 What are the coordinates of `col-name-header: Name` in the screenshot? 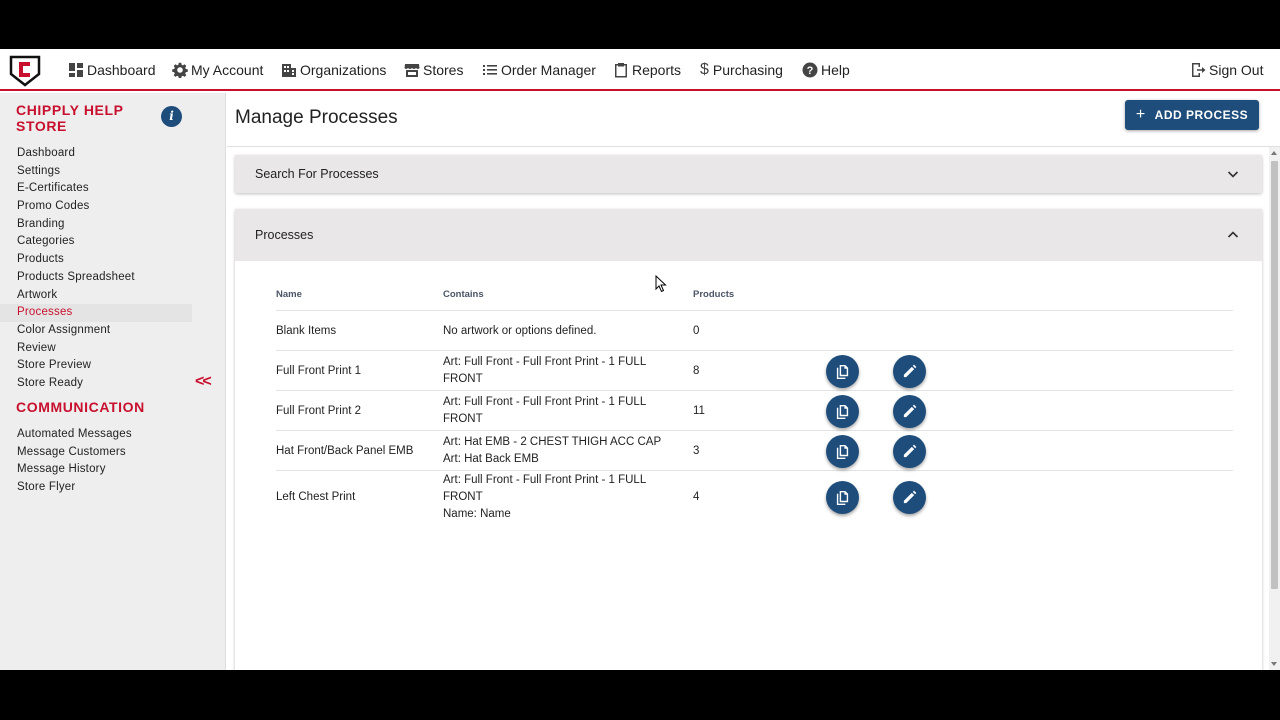 It's located at (289, 294).